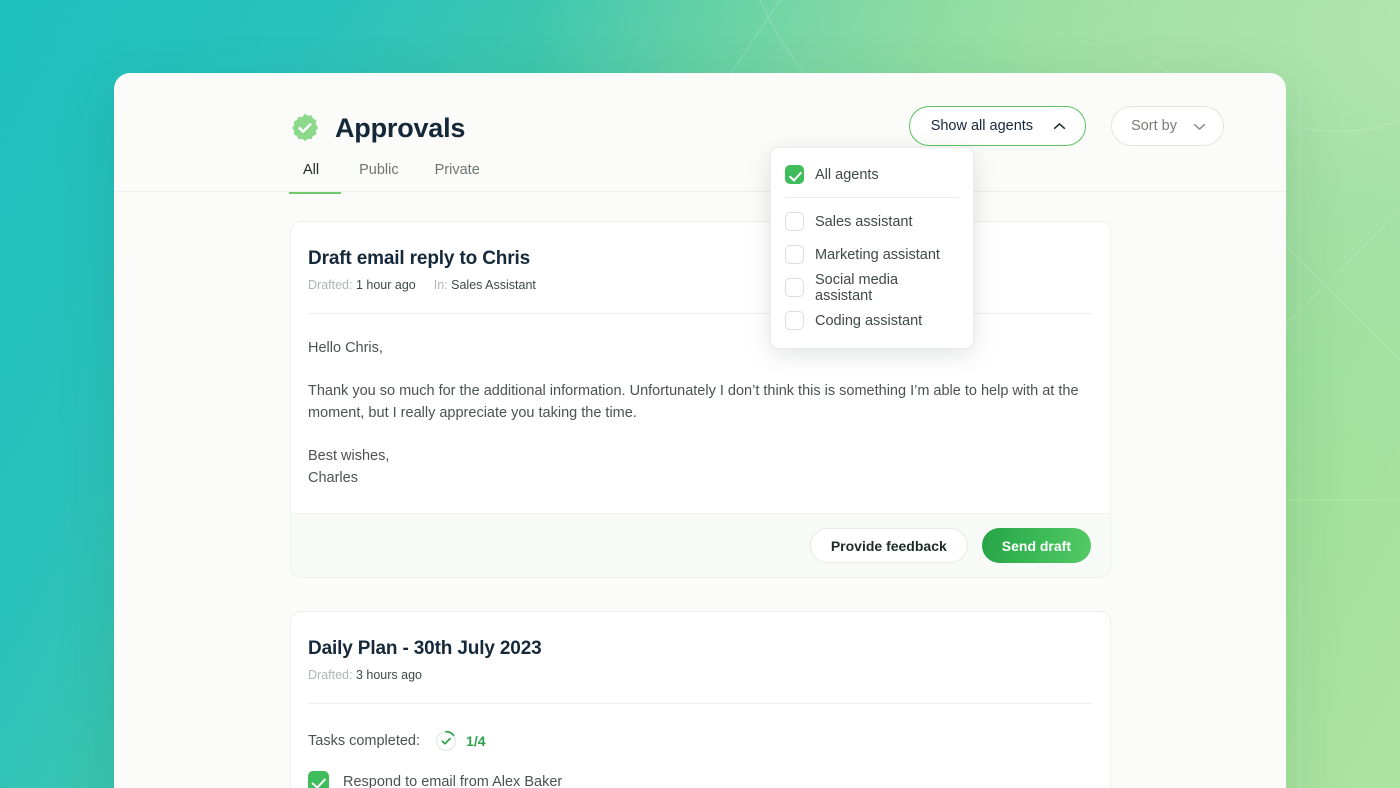  I want to click on dropdown-item-social-media-assistant: Social media assistant, so click(872, 287).